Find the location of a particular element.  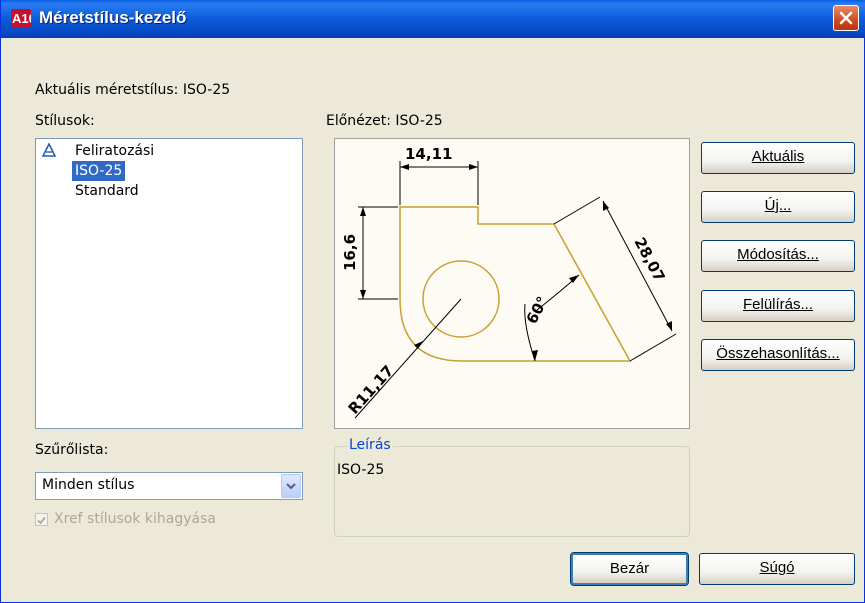

help-button-label: Súgó is located at coordinates (777, 567).